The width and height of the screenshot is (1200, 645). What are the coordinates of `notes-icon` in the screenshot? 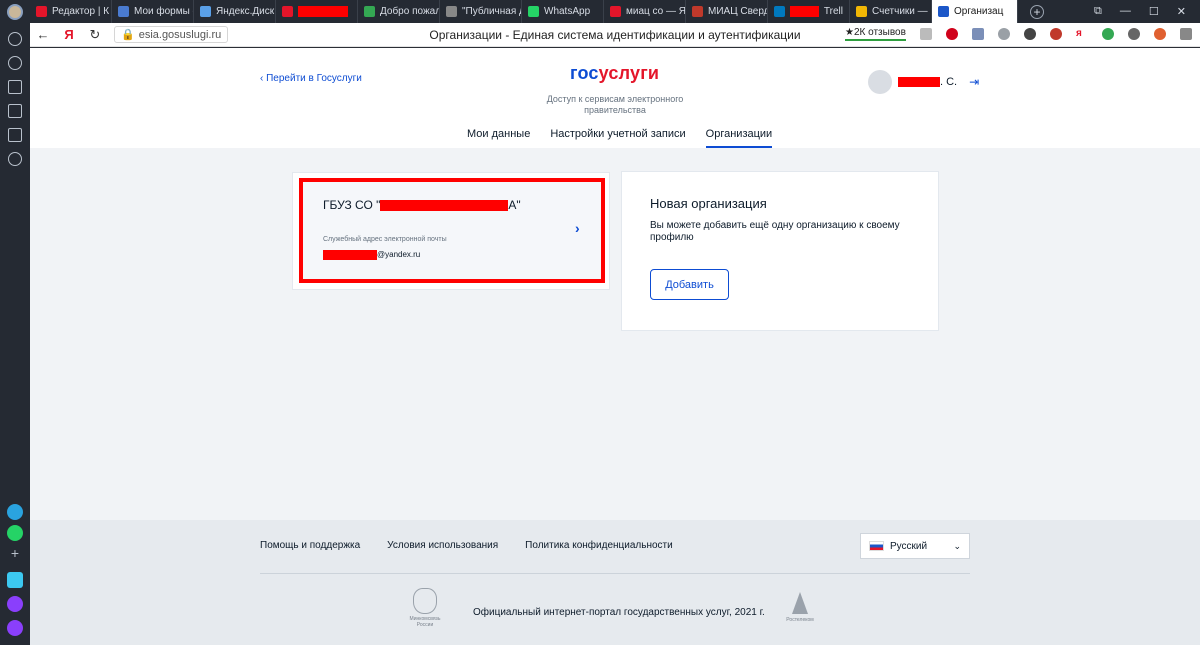 It's located at (15, 135).